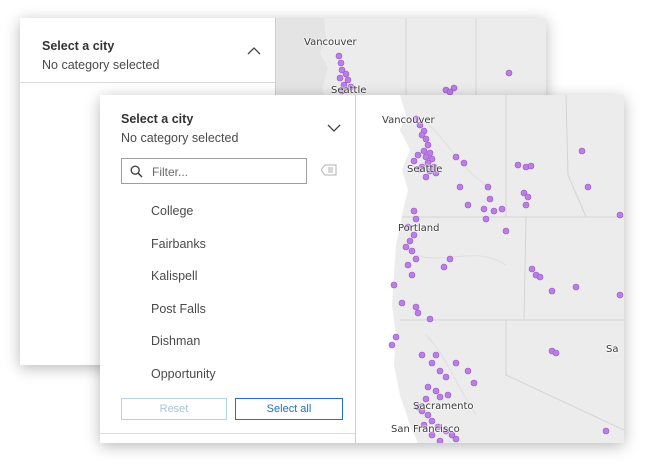 Image resolution: width=650 pixels, height=473 pixels. What do you see at coordinates (183, 282) in the screenshot?
I see `list-item-kalispell: Kalispell` at bounding box center [183, 282].